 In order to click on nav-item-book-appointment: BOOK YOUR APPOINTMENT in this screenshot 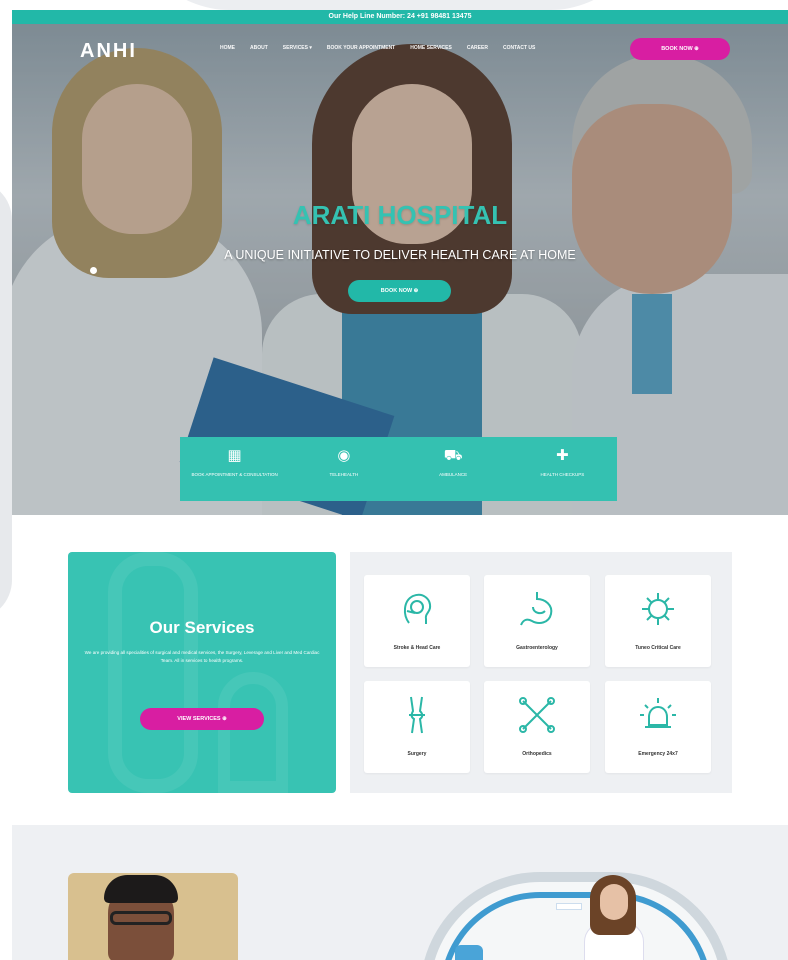, I will do `click(361, 48)`.